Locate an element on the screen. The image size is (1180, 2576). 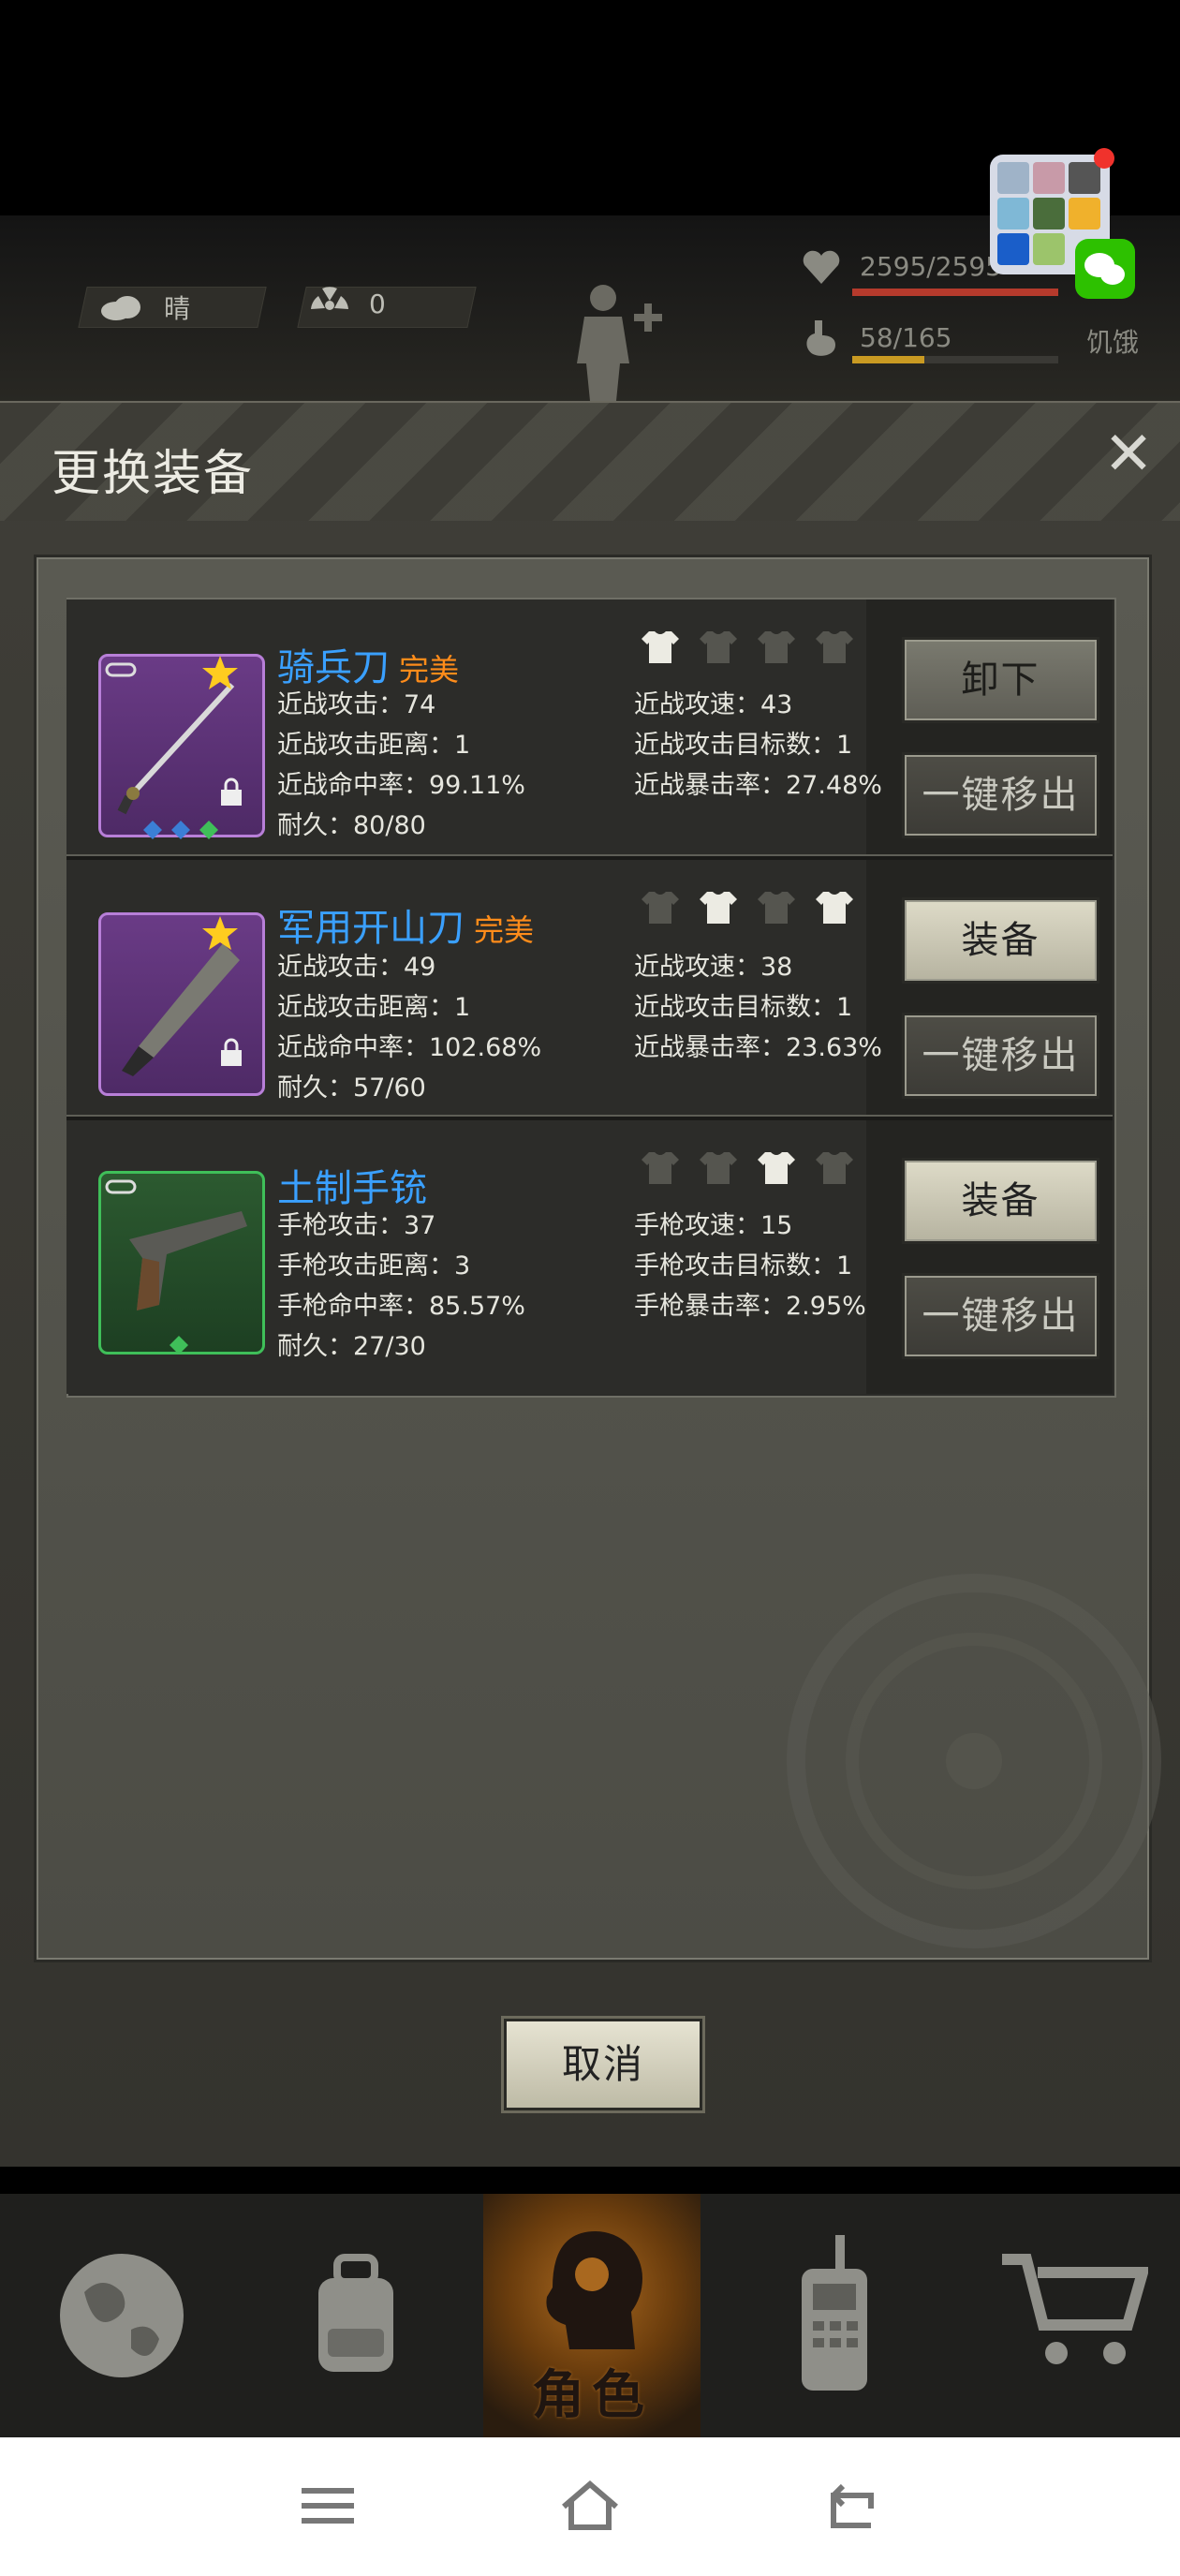
weather-cloud-icon is located at coordinates (120, 308).